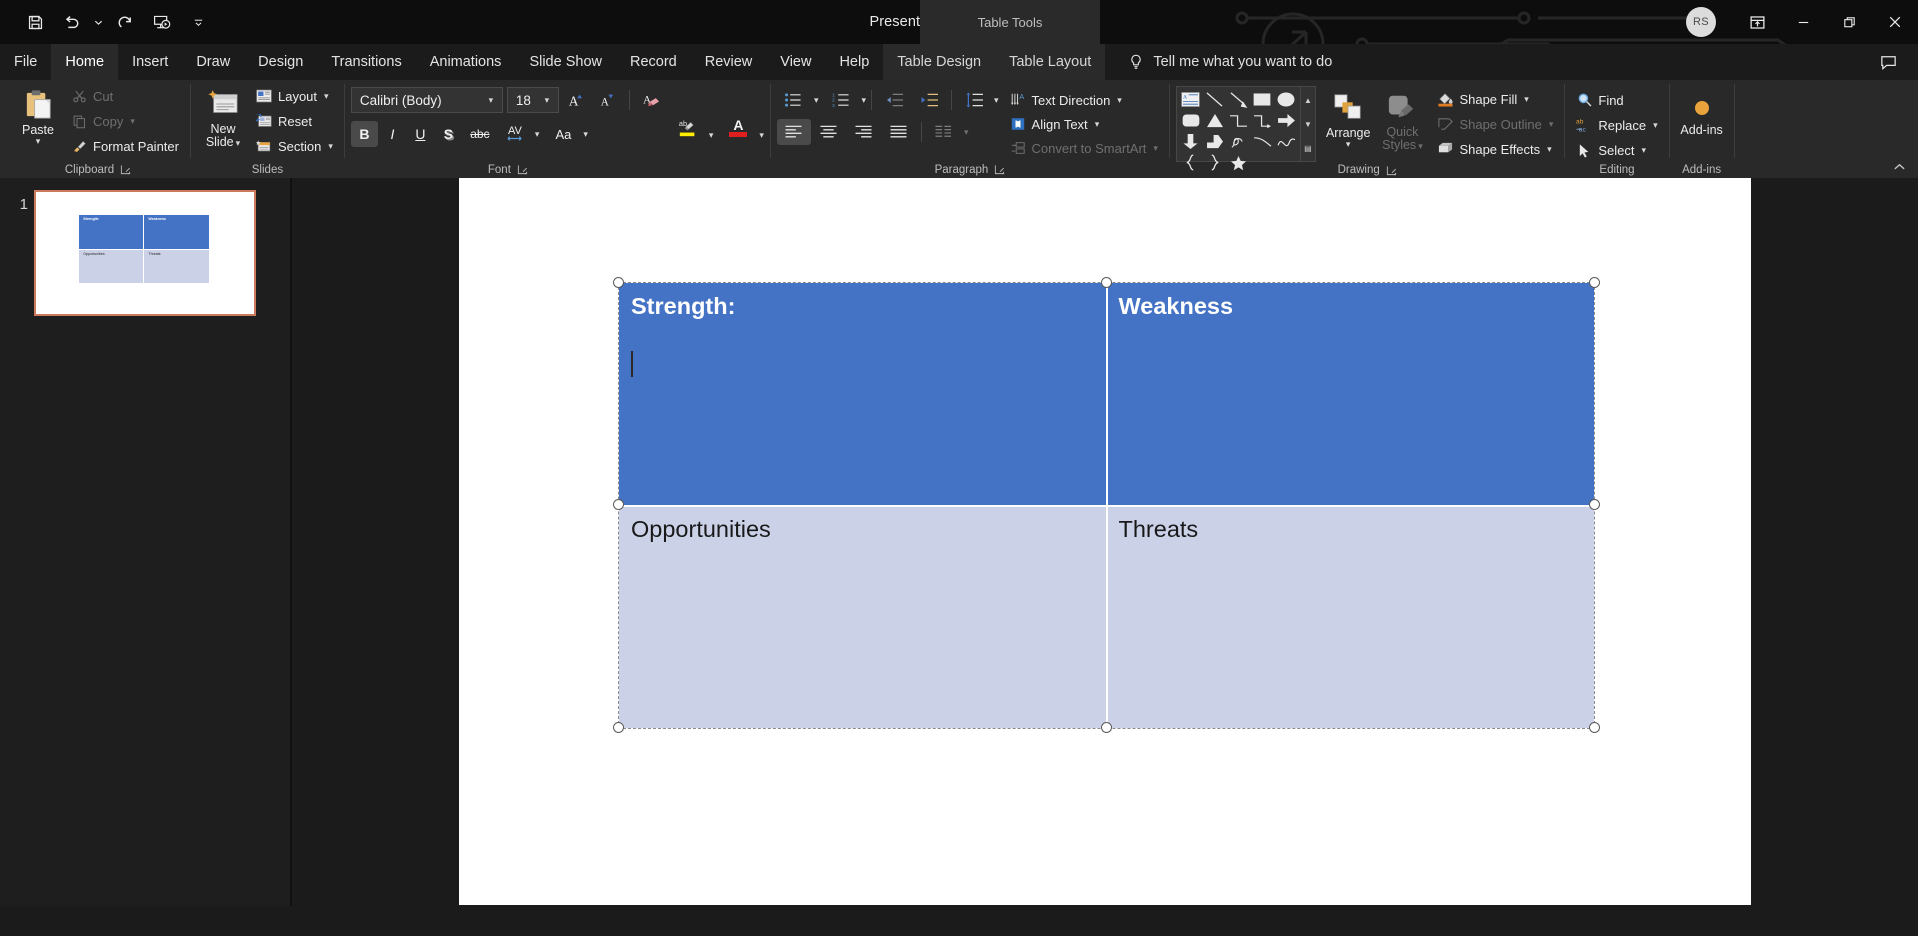  What do you see at coordinates (929, 100) in the screenshot?
I see `increase-indent-button` at bounding box center [929, 100].